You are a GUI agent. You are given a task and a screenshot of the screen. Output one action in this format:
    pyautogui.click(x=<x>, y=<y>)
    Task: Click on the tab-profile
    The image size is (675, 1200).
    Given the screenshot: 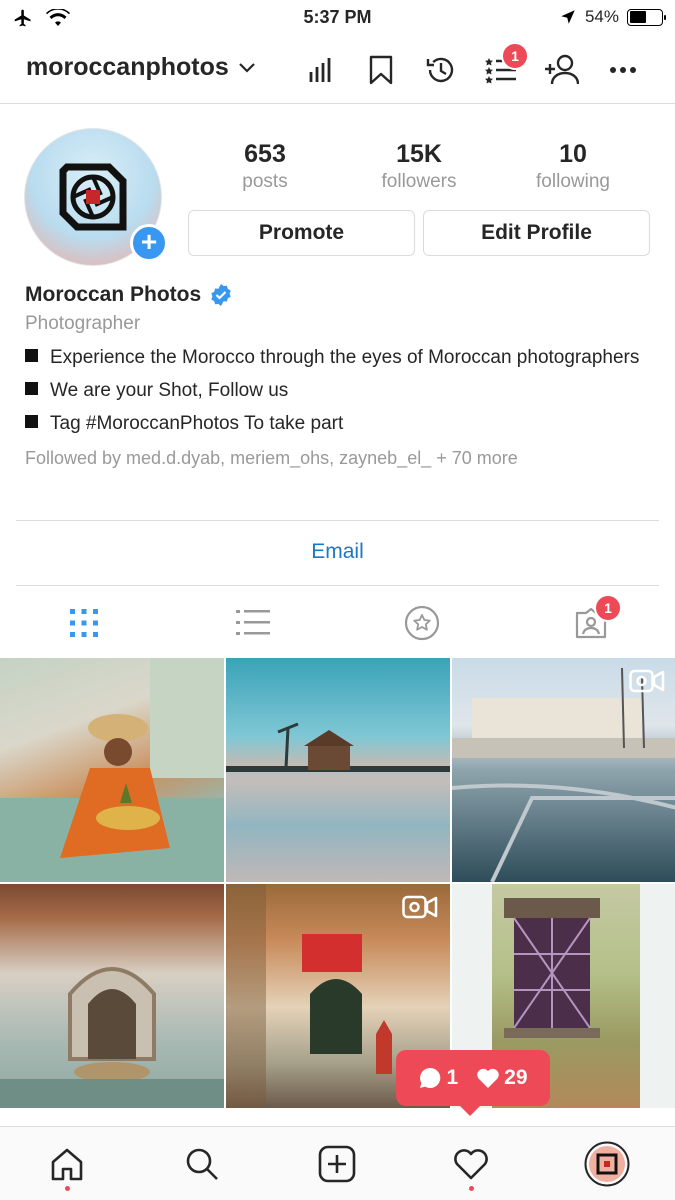 What is the action you would take?
    pyautogui.click(x=607, y=1164)
    